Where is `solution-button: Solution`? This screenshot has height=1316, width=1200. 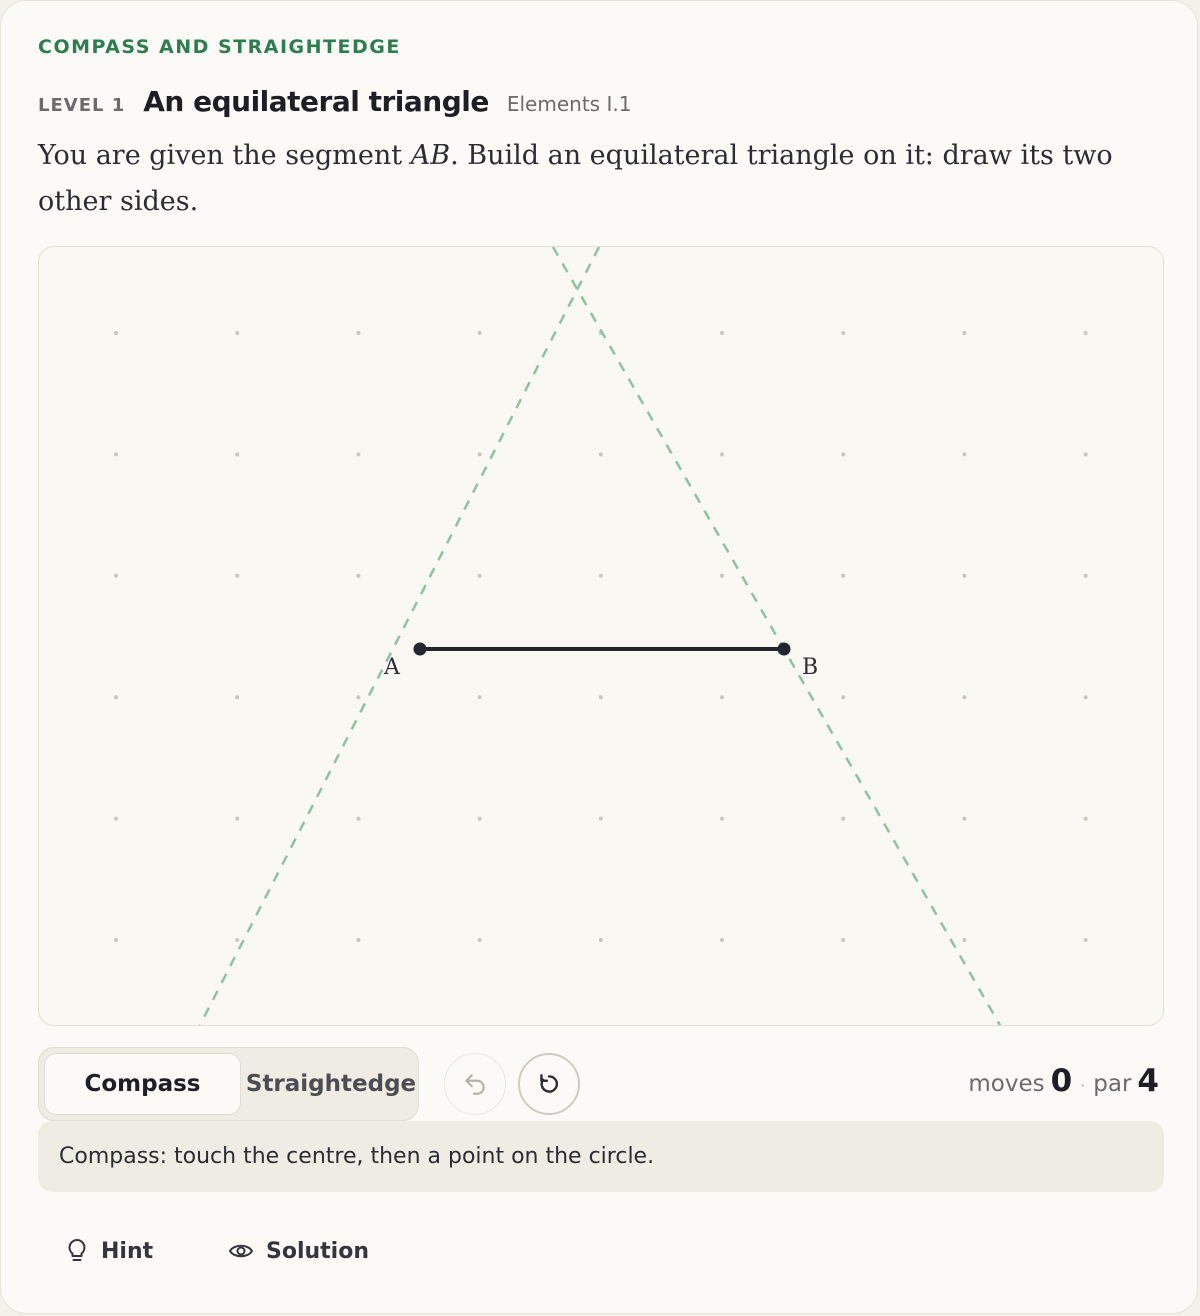
solution-button: Solution is located at coordinates (298, 1251).